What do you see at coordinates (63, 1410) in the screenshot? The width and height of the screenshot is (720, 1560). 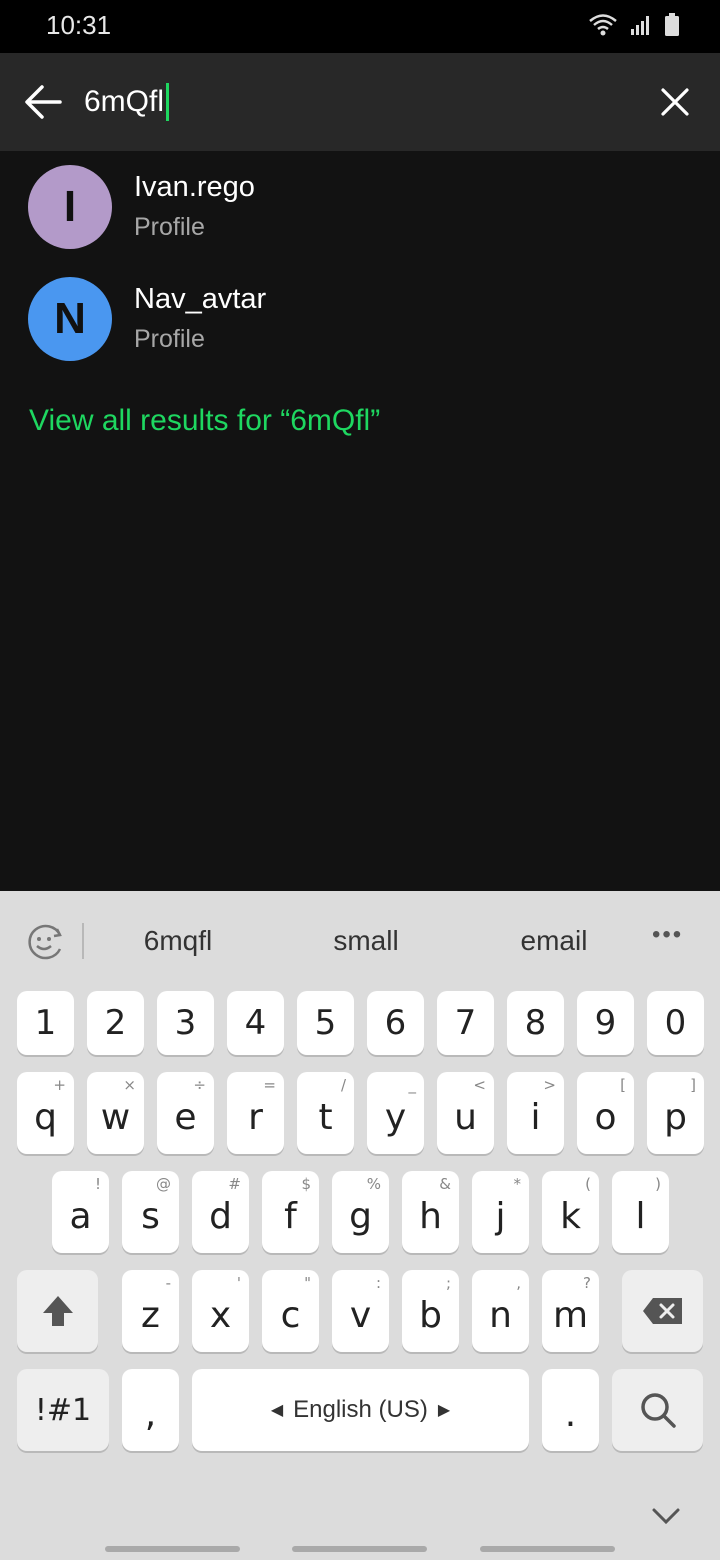 I see `symbols-key: !#1` at bounding box center [63, 1410].